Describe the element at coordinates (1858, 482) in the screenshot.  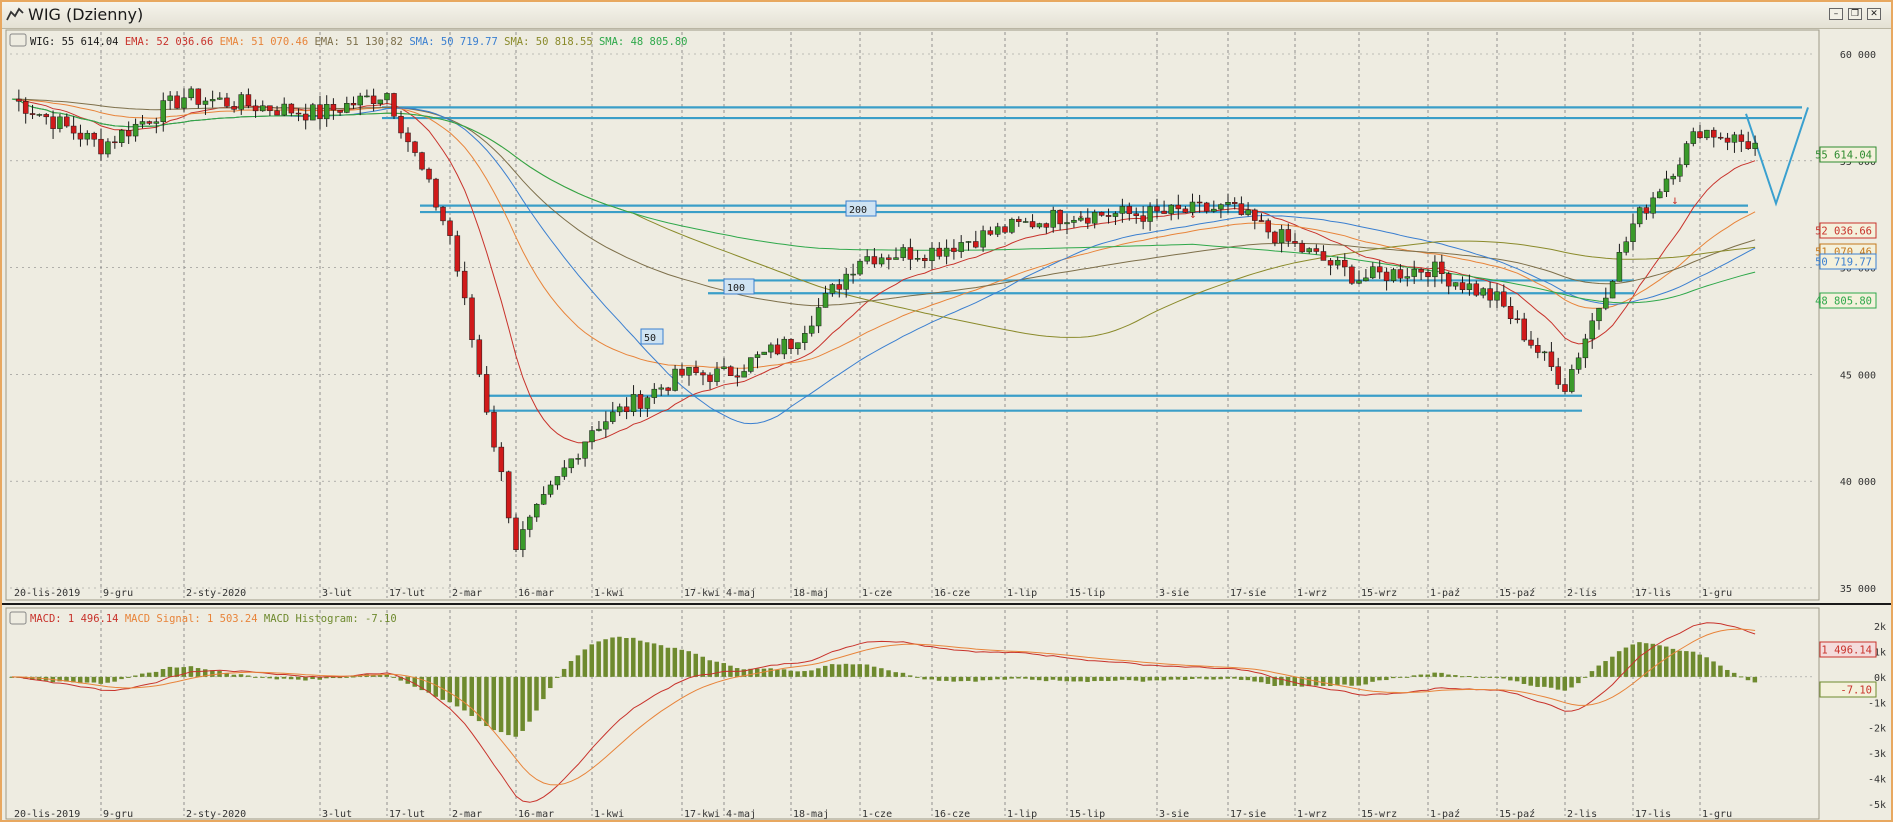
I see `price-tick-label: 40 000` at that location.